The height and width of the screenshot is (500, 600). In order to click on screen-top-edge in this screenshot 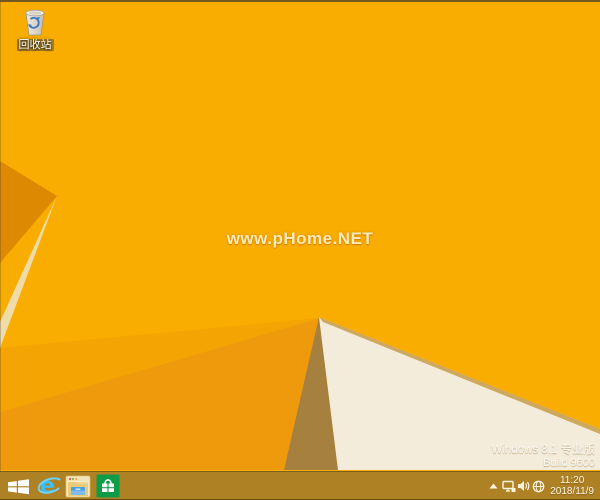, I will do `click(300, 1)`.